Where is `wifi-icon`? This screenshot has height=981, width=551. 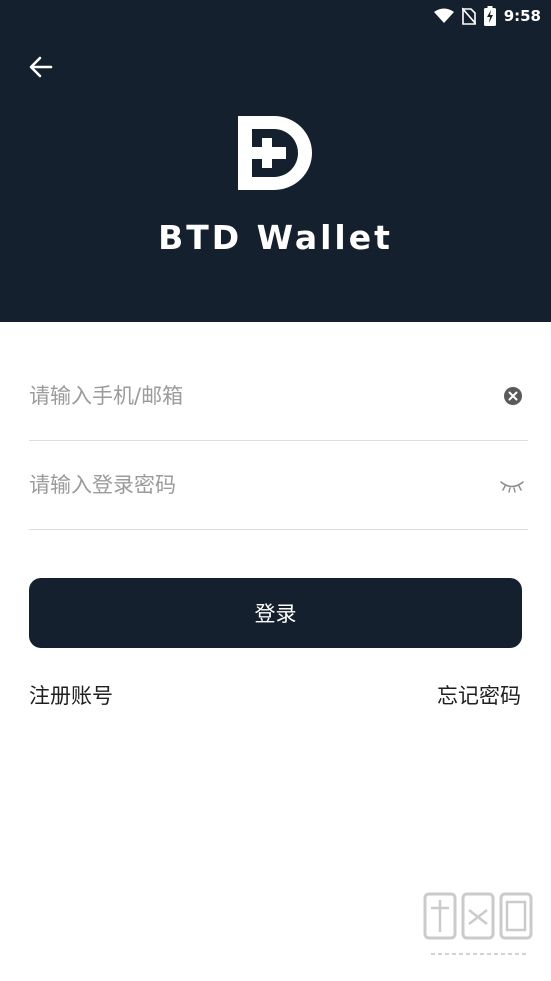
wifi-icon is located at coordinates (443, 15).